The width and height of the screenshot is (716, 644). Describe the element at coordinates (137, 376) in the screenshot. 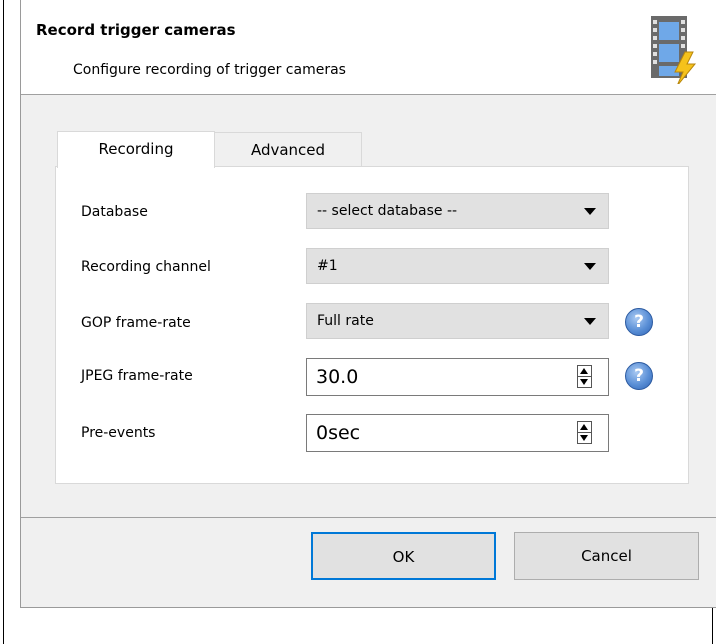

I see `jpeg-frame-rate-label: JPEG frame-rate` at that location.